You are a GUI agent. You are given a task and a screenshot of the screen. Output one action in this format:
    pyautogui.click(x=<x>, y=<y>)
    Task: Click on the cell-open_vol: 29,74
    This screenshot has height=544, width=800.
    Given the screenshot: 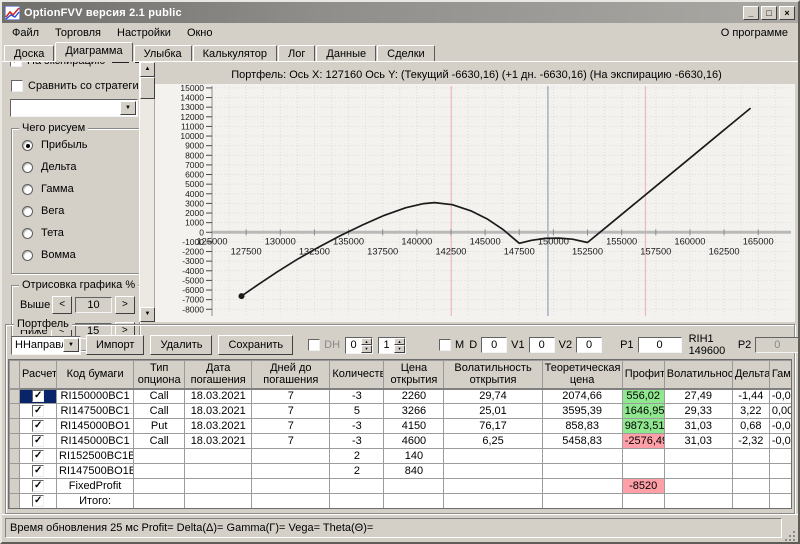 What is the action you would take?
    pyautogui.click(x=493, y=396)
    